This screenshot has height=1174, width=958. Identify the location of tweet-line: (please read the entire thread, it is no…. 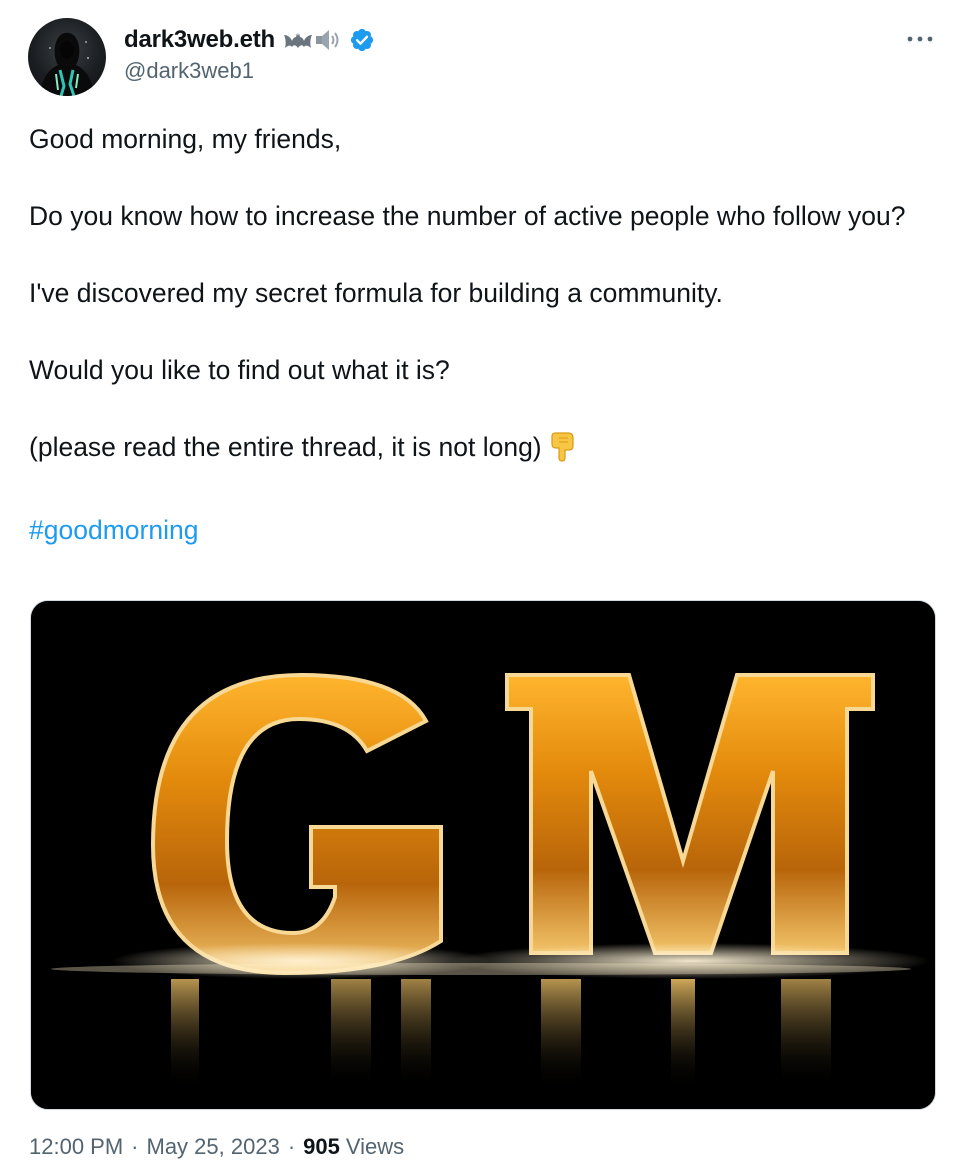
(285, 447).